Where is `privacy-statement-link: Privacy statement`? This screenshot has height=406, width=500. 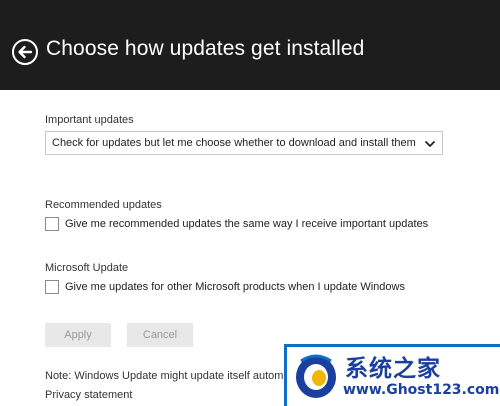
privacy-statement-link: Privacy statement is located at coordinates (88, 395).